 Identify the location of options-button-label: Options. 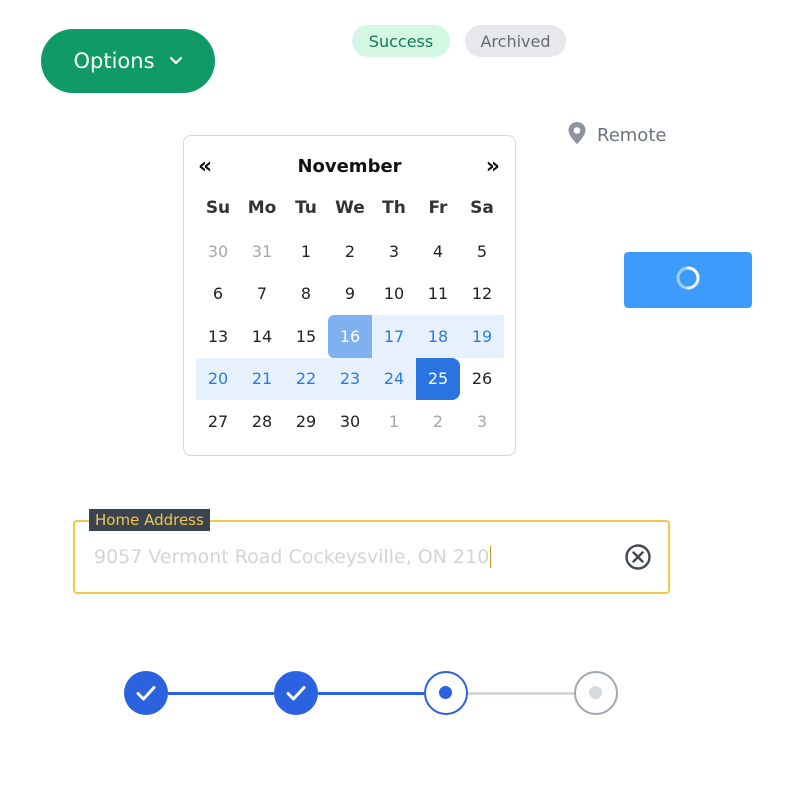
(114, 61).